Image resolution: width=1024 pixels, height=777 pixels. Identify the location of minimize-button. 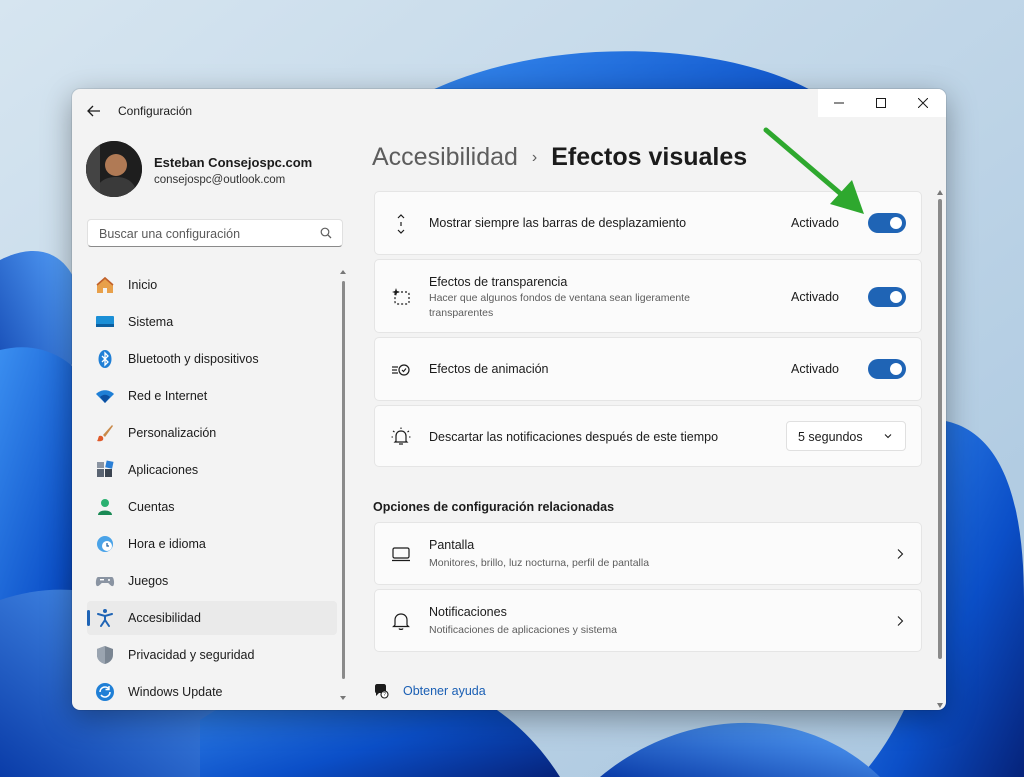
(839, 103).